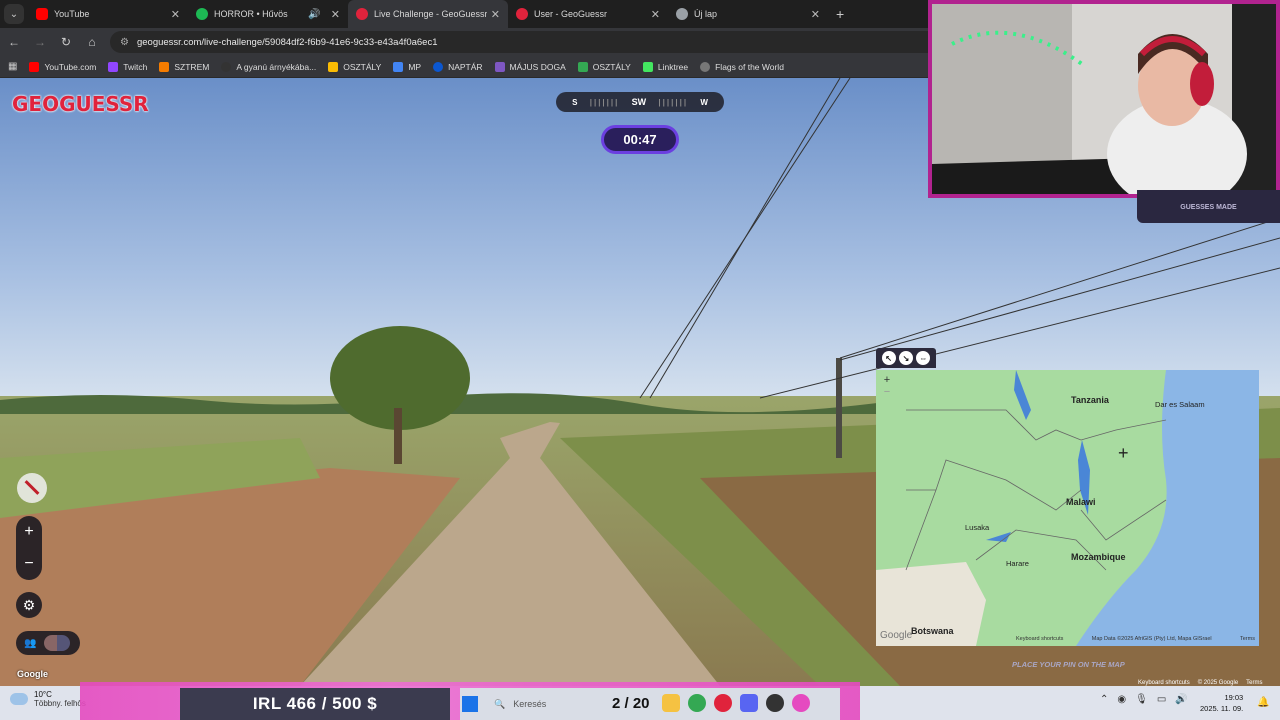 This screenshot has width=1280, height=720. I want to click on compass-bar: S ||||||| SW ||||||| W, so click(640, 102).